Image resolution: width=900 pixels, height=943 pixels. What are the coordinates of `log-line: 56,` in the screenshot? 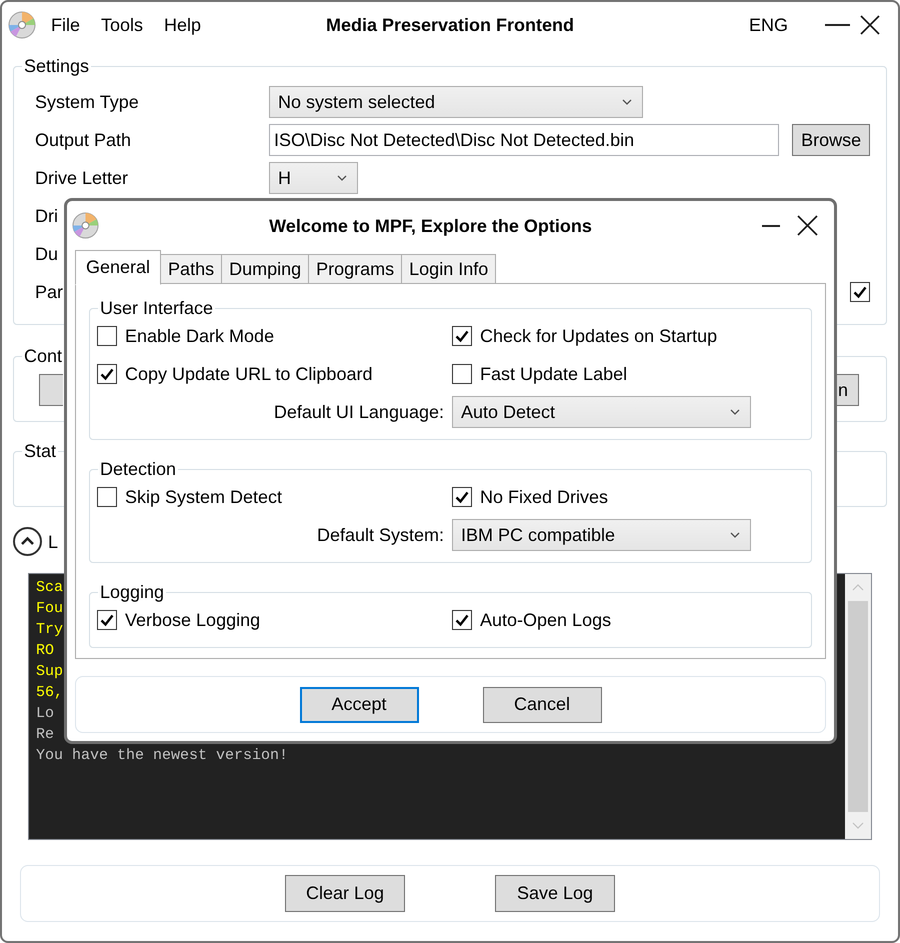 It's located at (50, 693).